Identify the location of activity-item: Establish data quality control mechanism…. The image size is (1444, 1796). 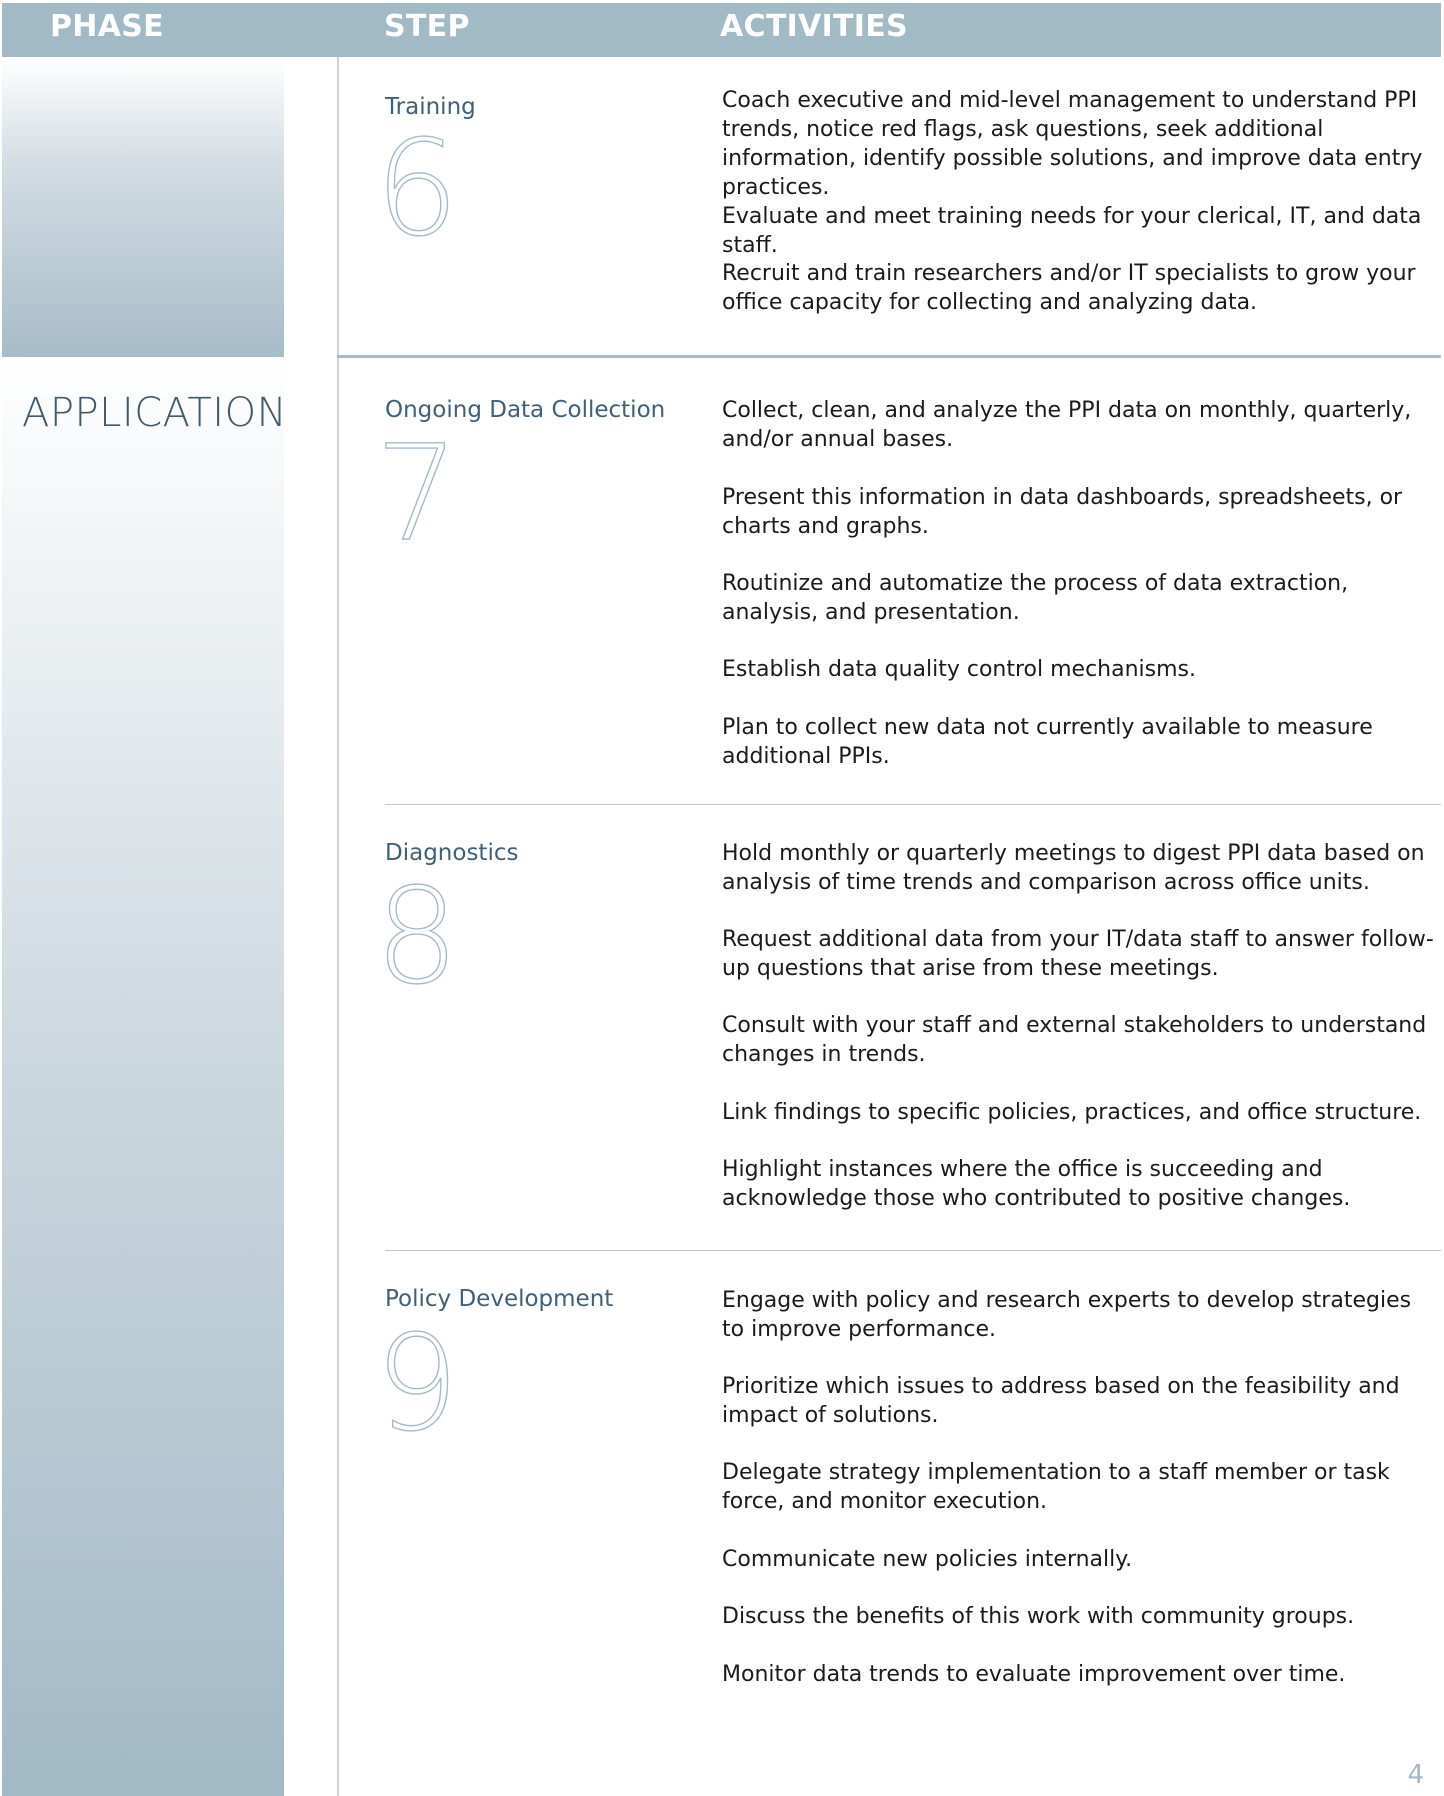
(959, 669).